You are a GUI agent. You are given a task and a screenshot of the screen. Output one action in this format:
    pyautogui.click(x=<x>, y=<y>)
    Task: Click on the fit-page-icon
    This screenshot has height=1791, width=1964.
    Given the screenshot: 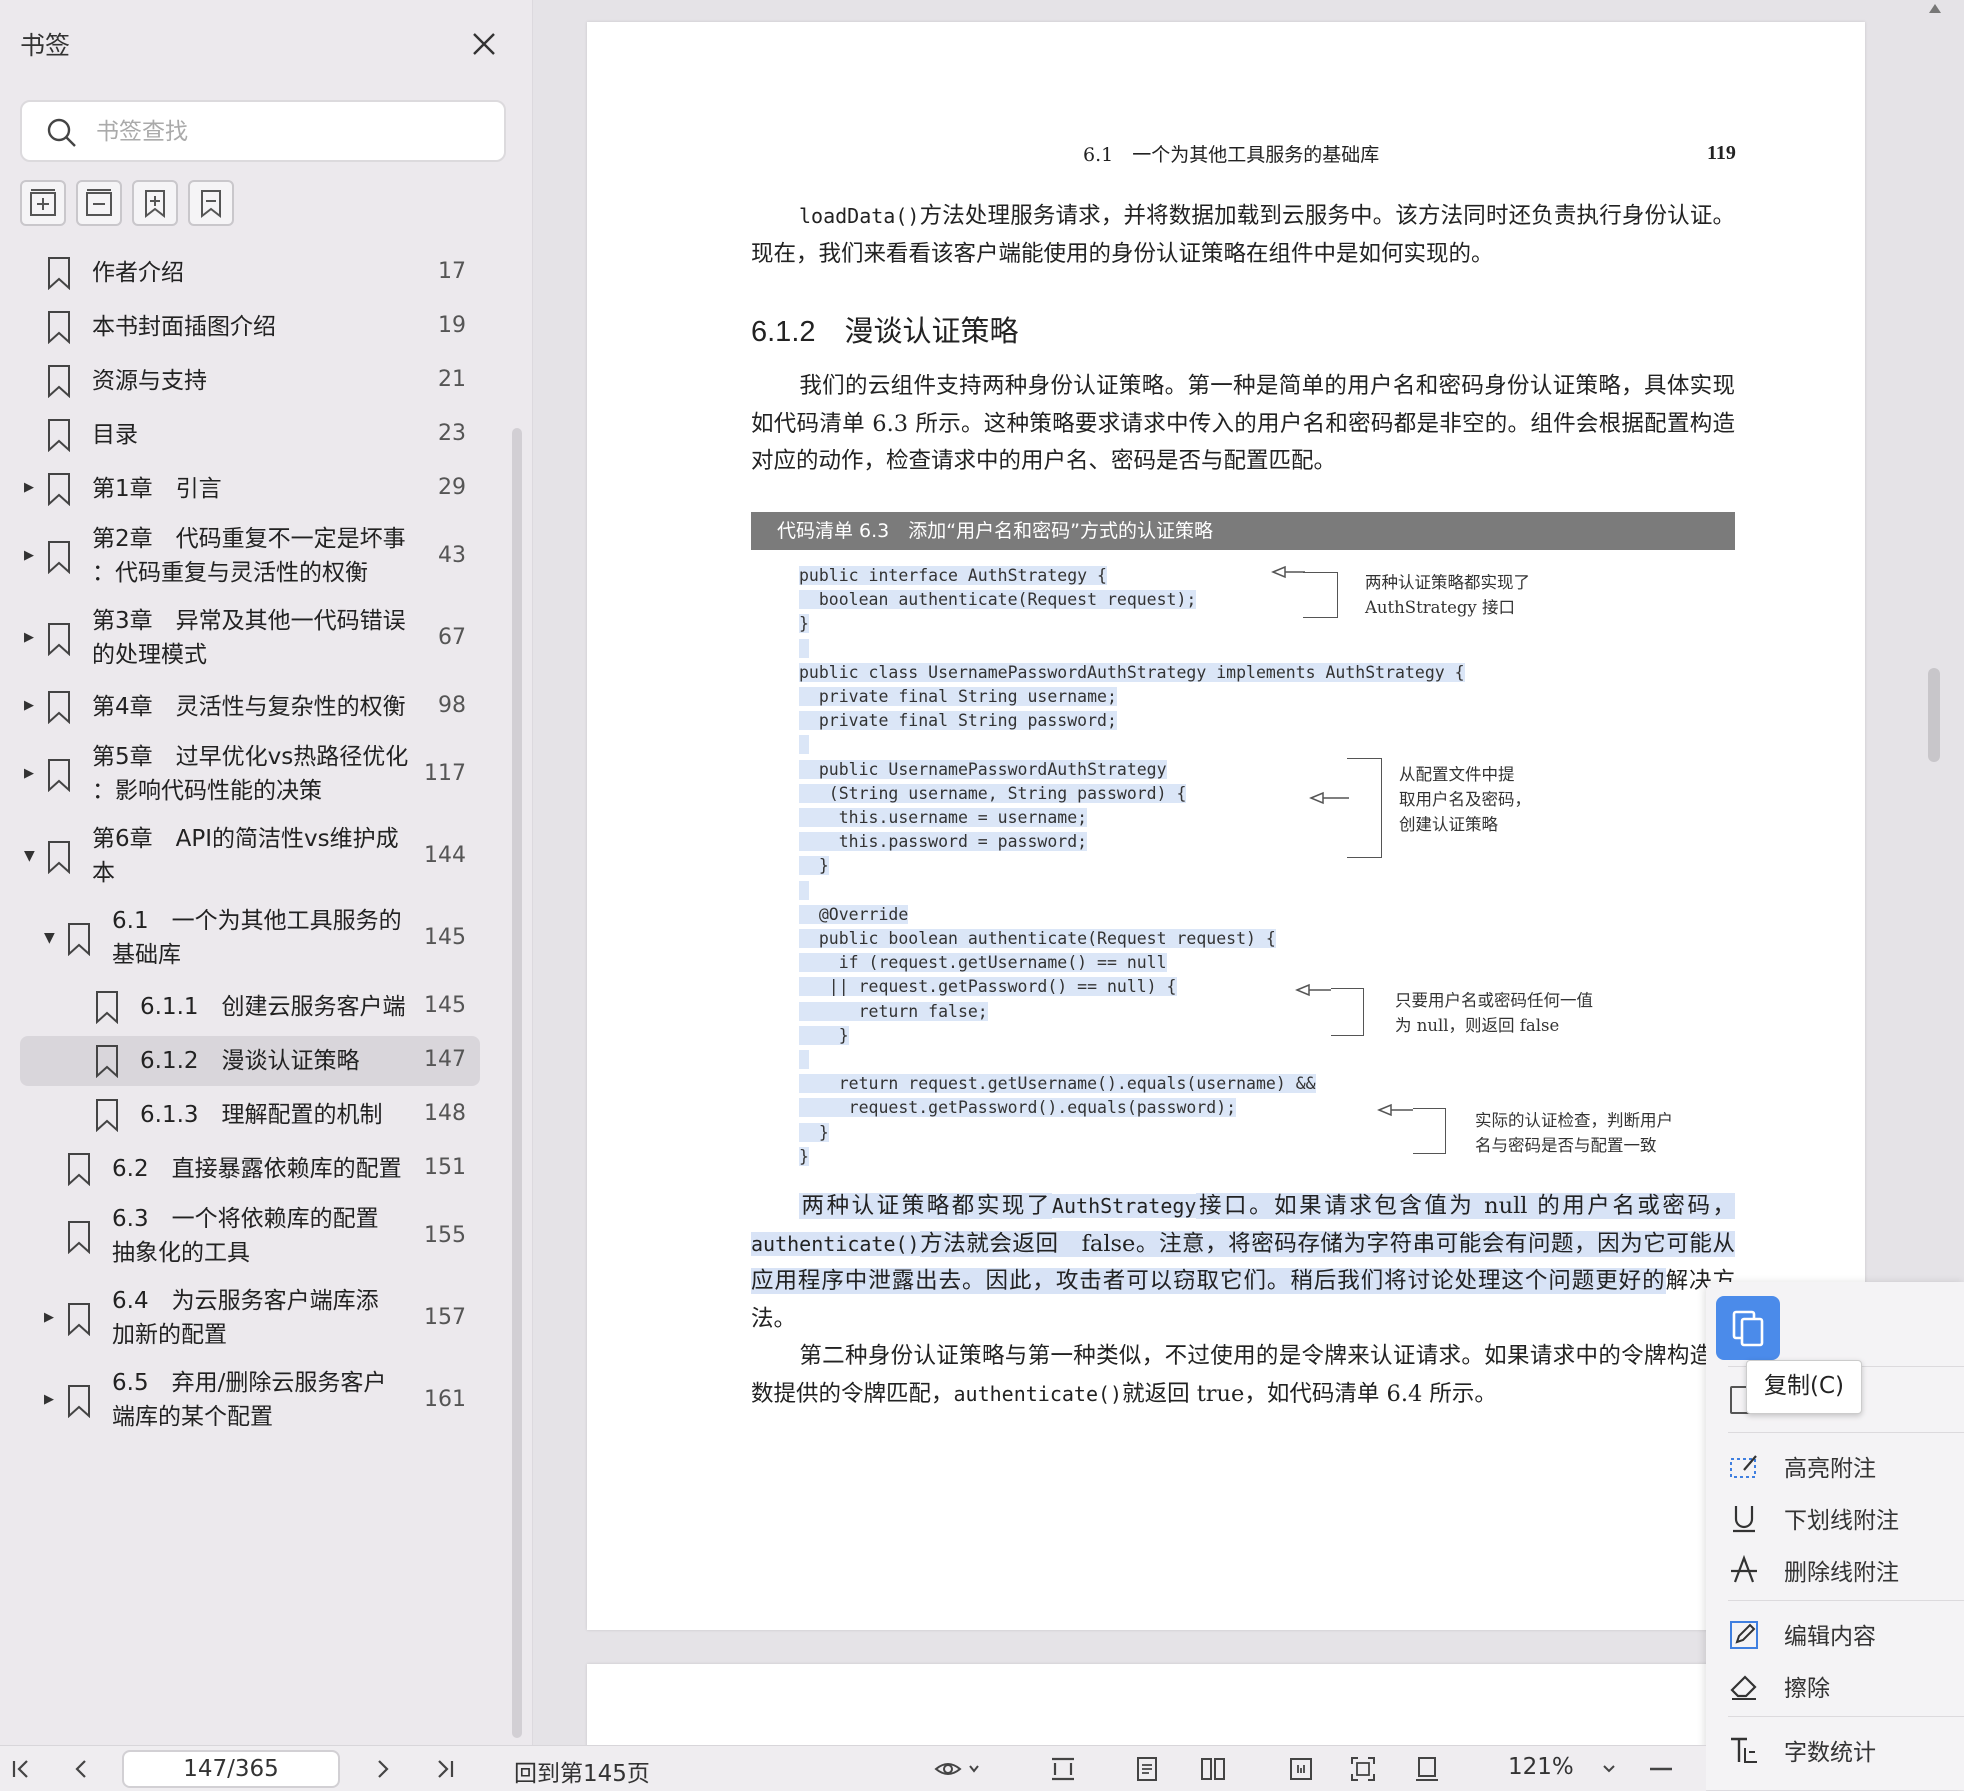 What is the action you would take?
    pyautogui.click(x=1363, y=1769)
    